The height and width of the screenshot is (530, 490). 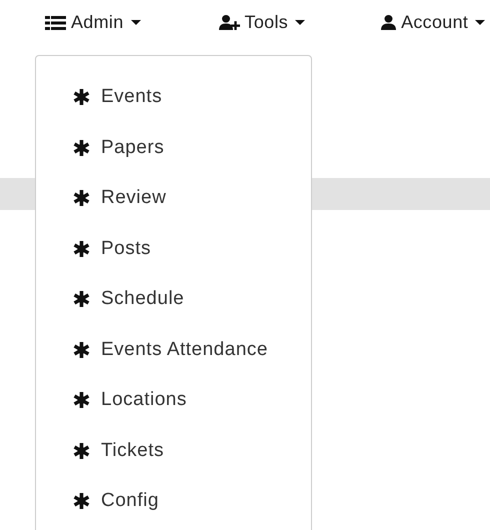 I want to click on nav-menu-toggle: Admin, so click(x=93, y=22).